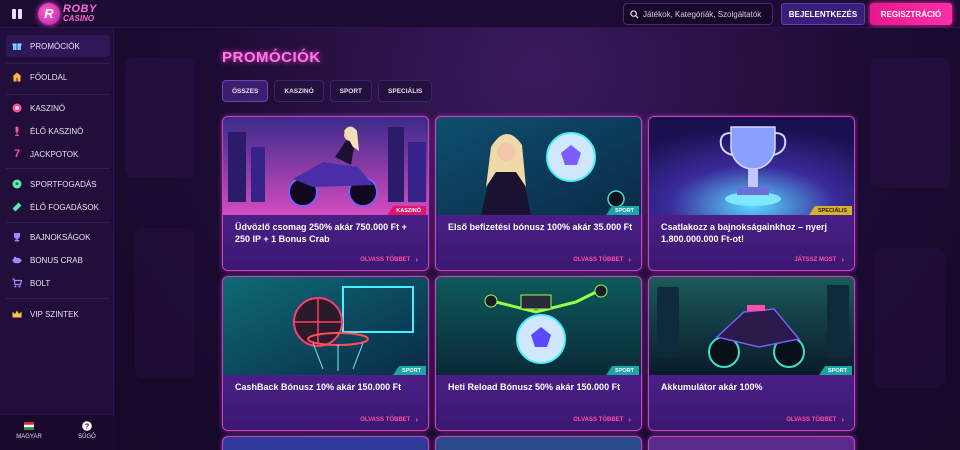  Describe the element at coordinates (58, 283) in the screenshot. I see `sidebar-item-shop: BOLT` at that location.